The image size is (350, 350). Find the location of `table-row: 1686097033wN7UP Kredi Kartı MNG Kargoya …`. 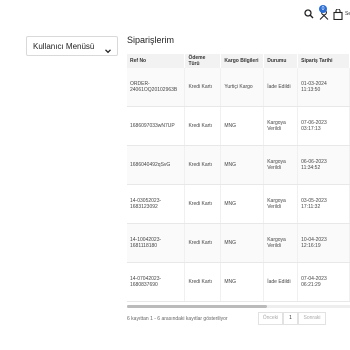

table-row: 1686097033wN7UP Kredi Kartı MNG Kargoya … is located at coordinates (238, 126).